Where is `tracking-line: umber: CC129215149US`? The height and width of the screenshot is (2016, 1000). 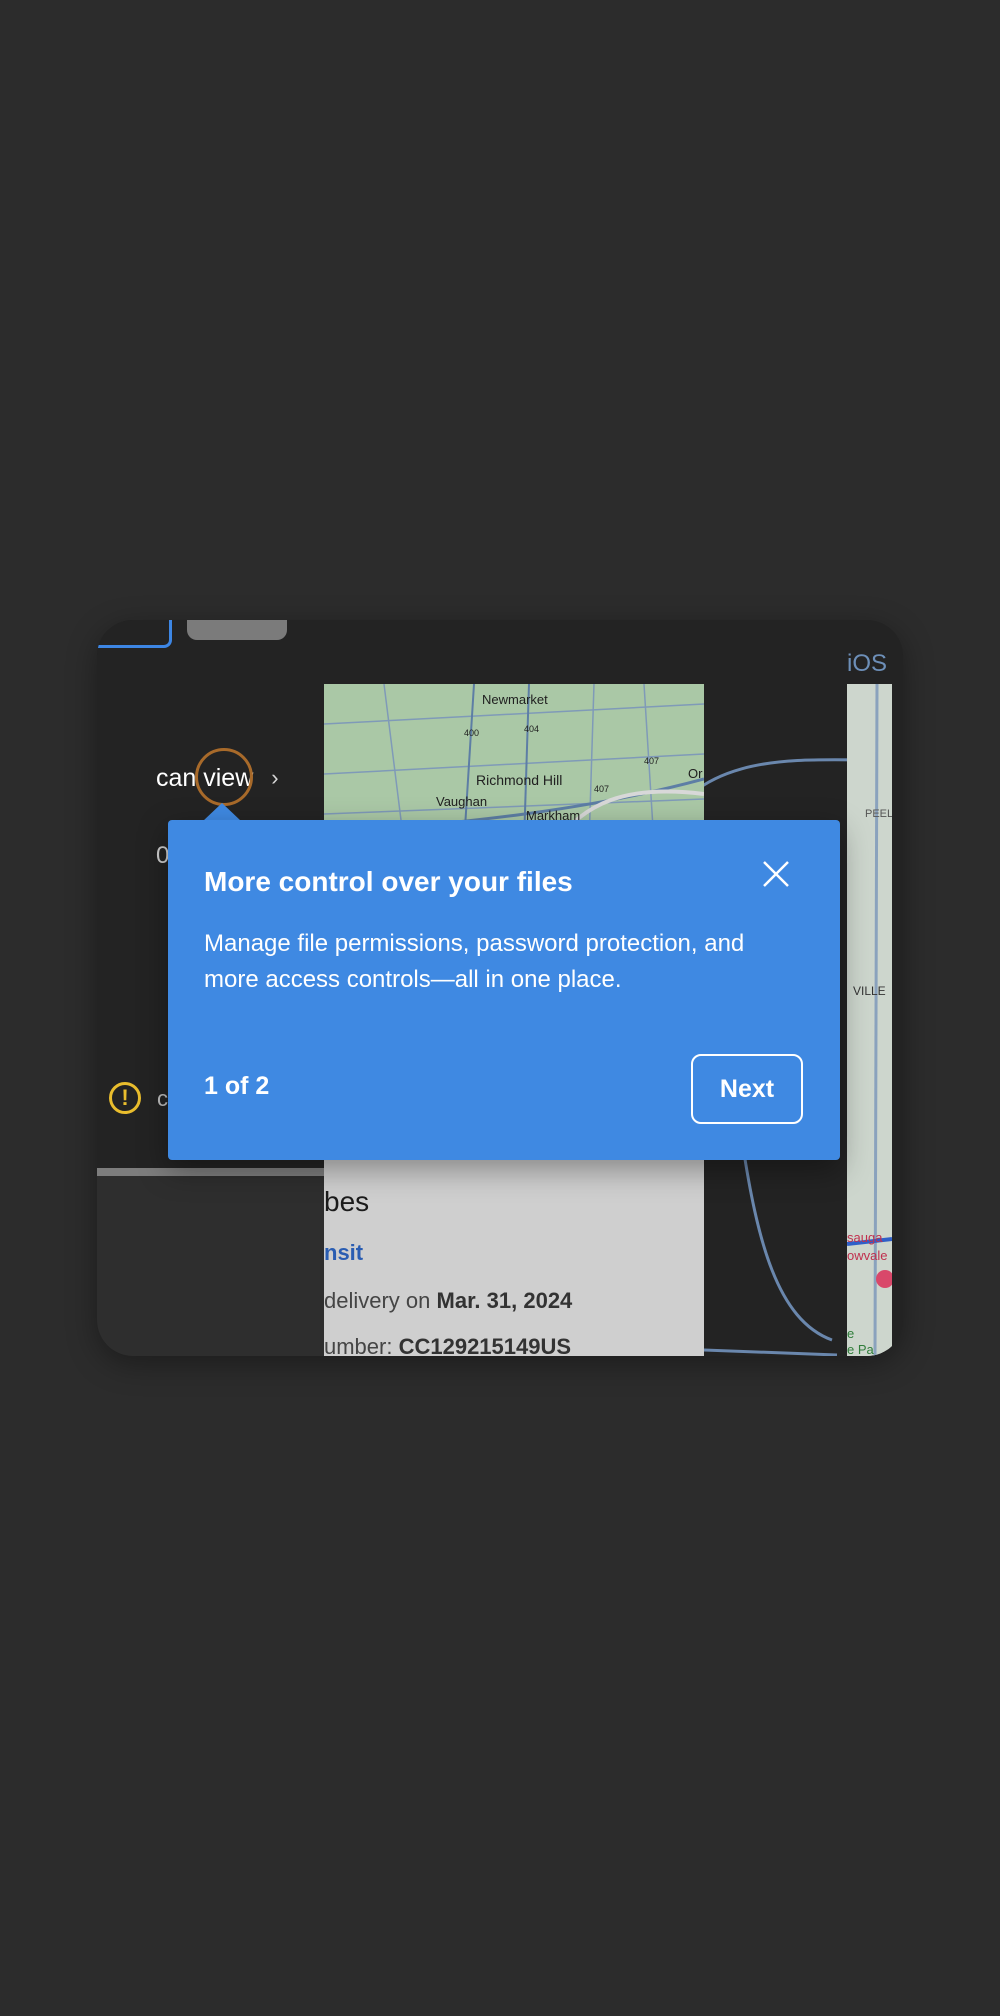
tracking-line: umber: CC129215149US is located at coordinates (447, 1345).